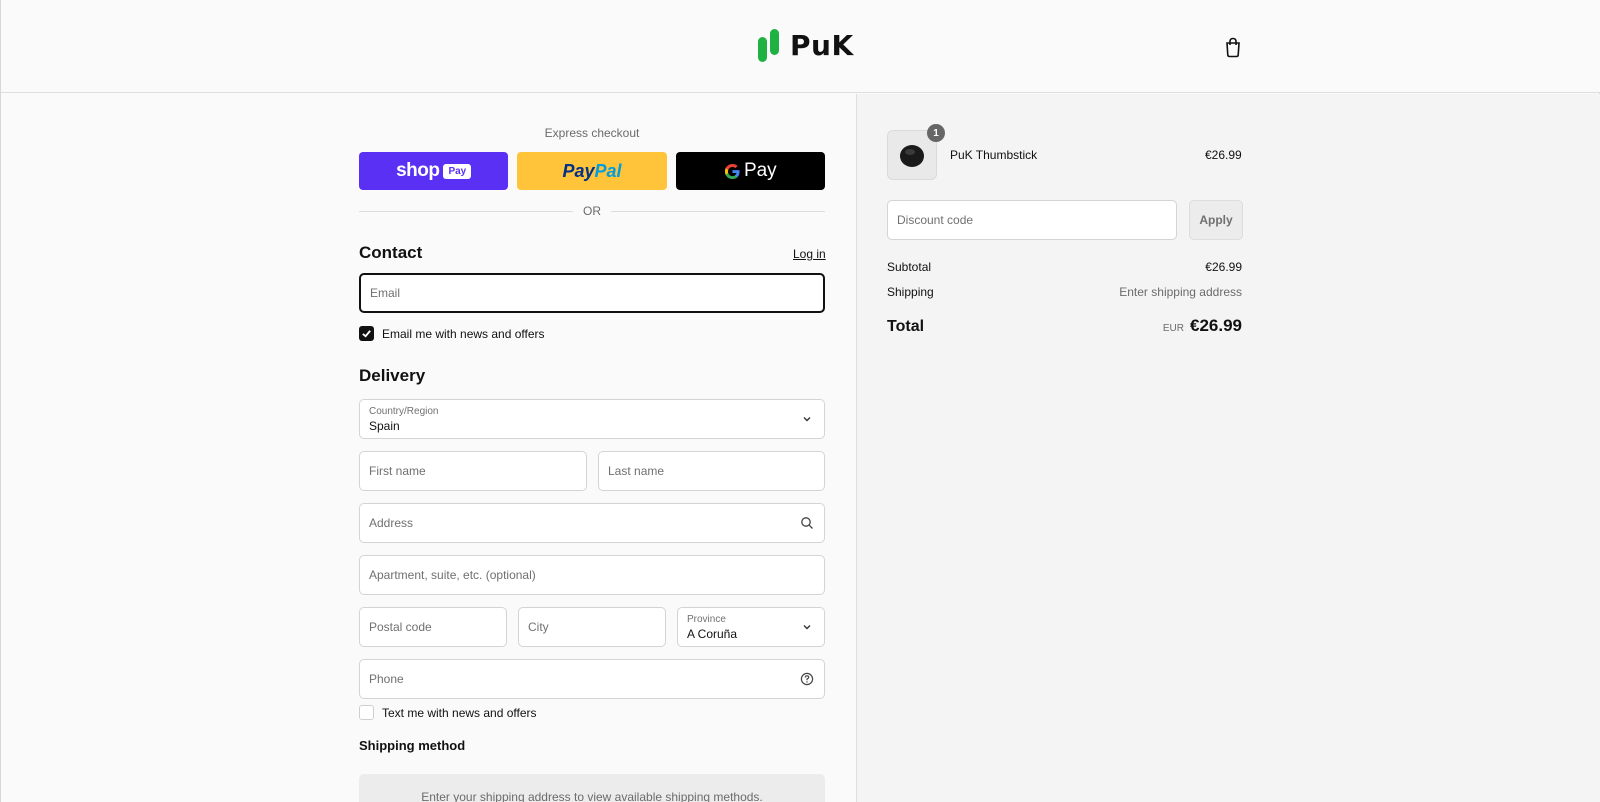 The width and height of the screenshot is (1600, 802). Describe the element at coordinates (391, 523) in the screenshot. I see `address-placeholder: Address` at that location.